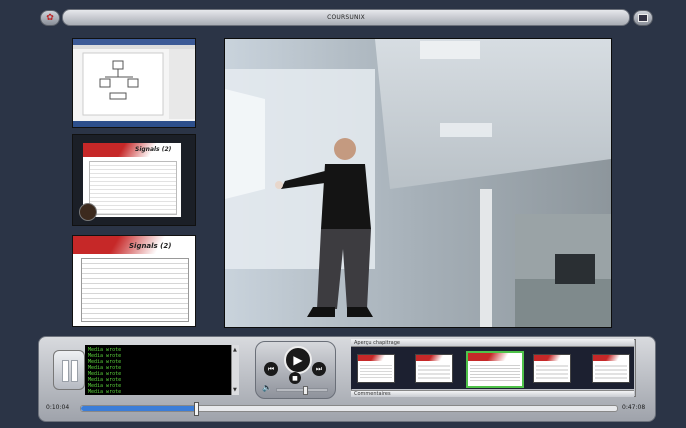 Image resolution: width=686 pixels, height=428 pixels. I want to click on comments-header: Commentaires, so click(492, 393).